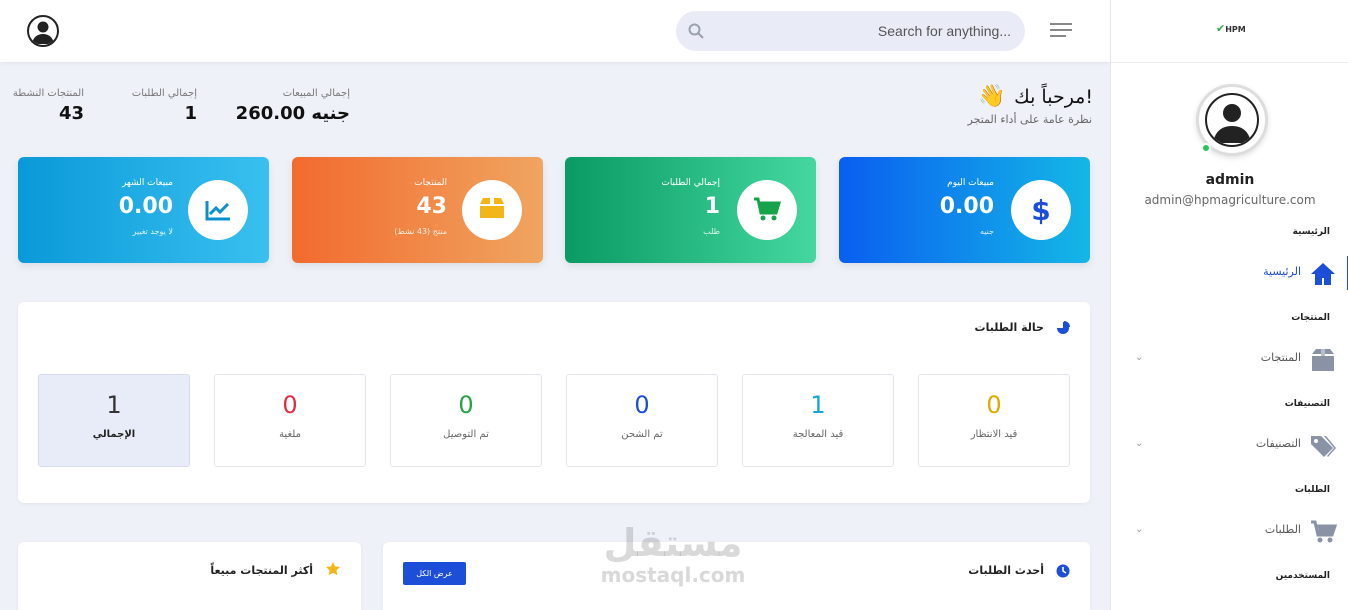  Describe the element at coordinates (143, 210) in the screenshot. I see `card-month-sales: مبيعات الشهر 0.00 لا يوجد تغيير` at that location.